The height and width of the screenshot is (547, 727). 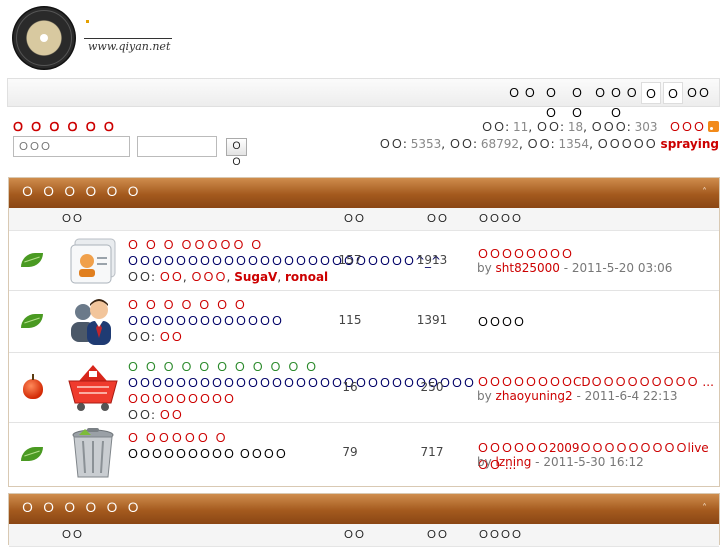 I want to click on forum-description-line2: ＯＯＯＯＯＯＯＯＯ, so click(x=181, y=399).